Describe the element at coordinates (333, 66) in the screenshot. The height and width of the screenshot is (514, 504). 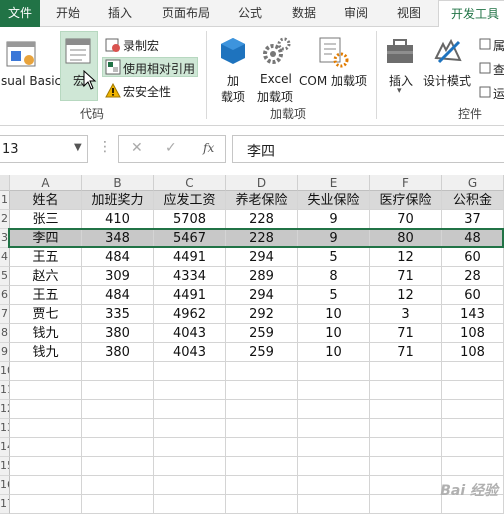
I see `com-add-ins-button: COM 加载项` at that location.